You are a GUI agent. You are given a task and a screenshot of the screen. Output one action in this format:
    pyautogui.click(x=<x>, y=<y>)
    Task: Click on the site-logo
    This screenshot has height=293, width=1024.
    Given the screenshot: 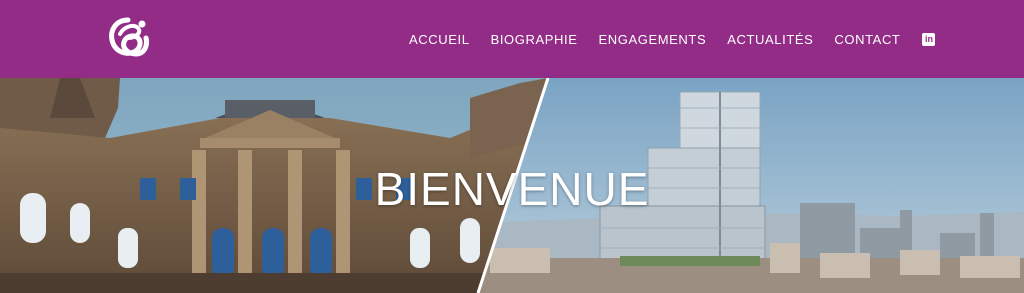 What is the action you would take?
    pyautogui.click(x=128, y=38)
    